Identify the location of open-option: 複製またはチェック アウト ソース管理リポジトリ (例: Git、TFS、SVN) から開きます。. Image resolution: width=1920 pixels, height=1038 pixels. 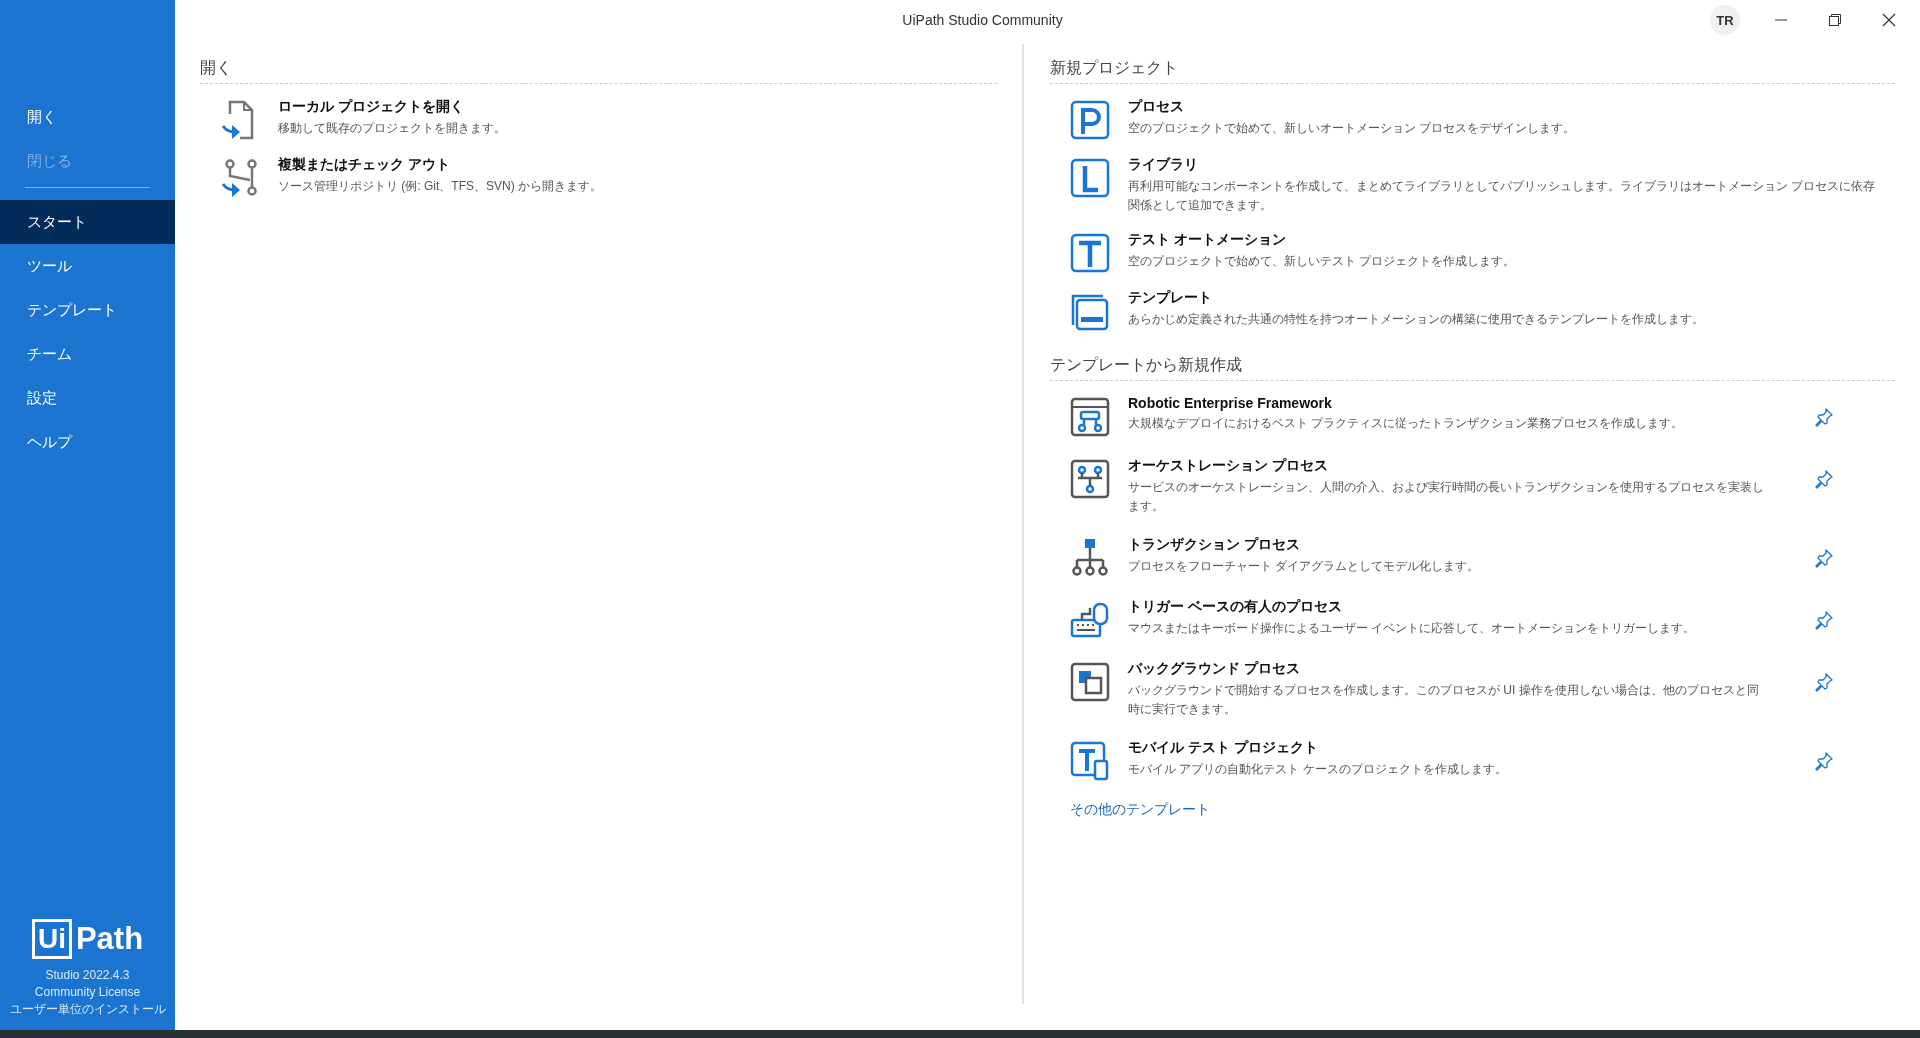
(598, 177).